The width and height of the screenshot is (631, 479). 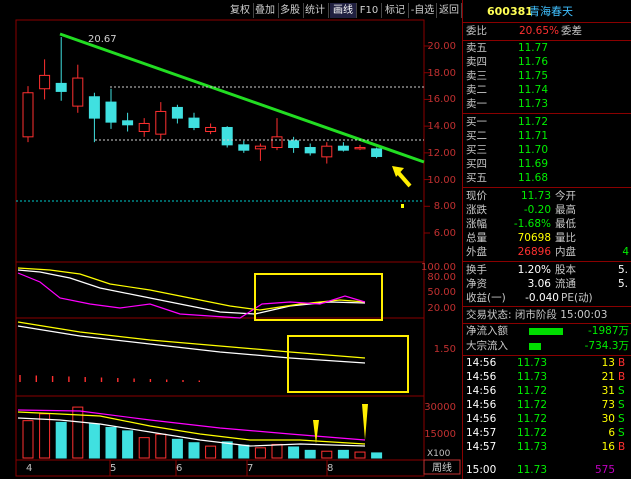 I want to click on high-price-label: 20.67, so click(x=102, y=39).